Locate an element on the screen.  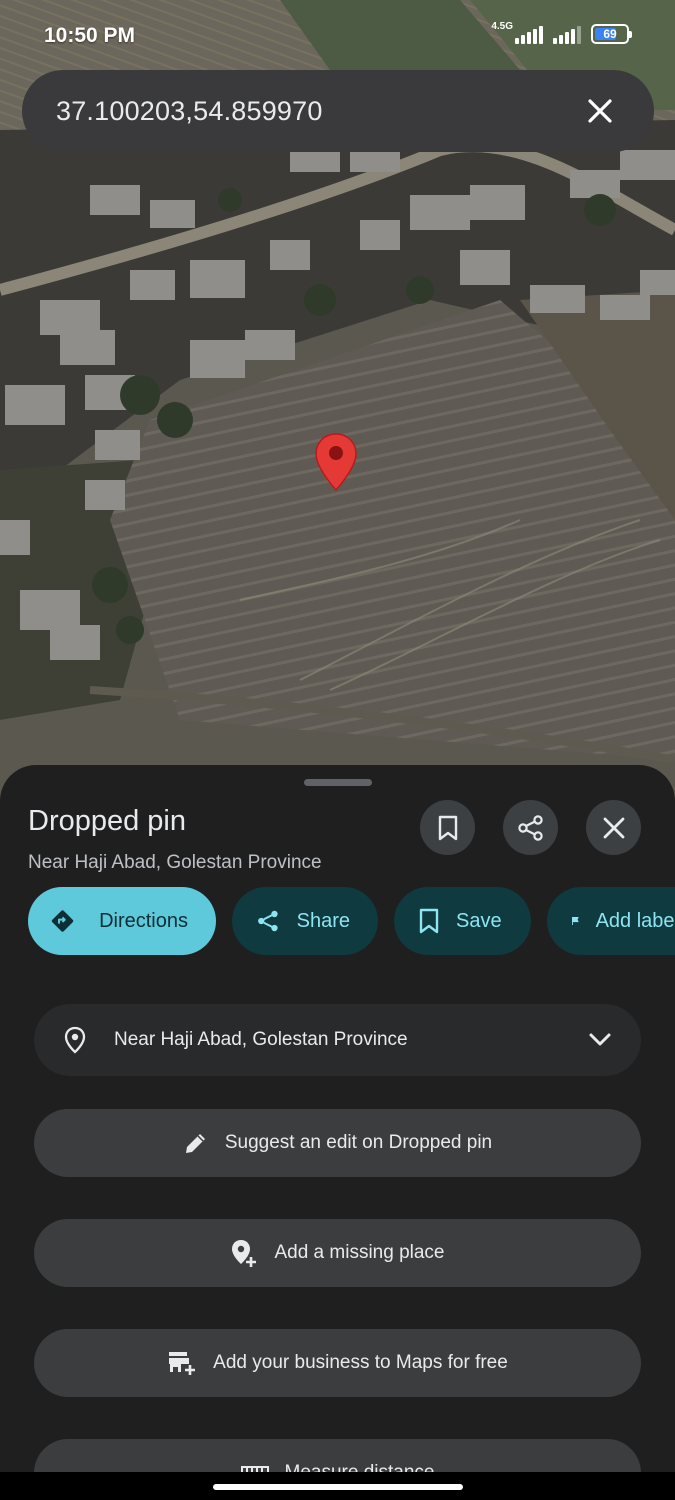
add-label-chip: Add label is located at coordinates (611, 921).